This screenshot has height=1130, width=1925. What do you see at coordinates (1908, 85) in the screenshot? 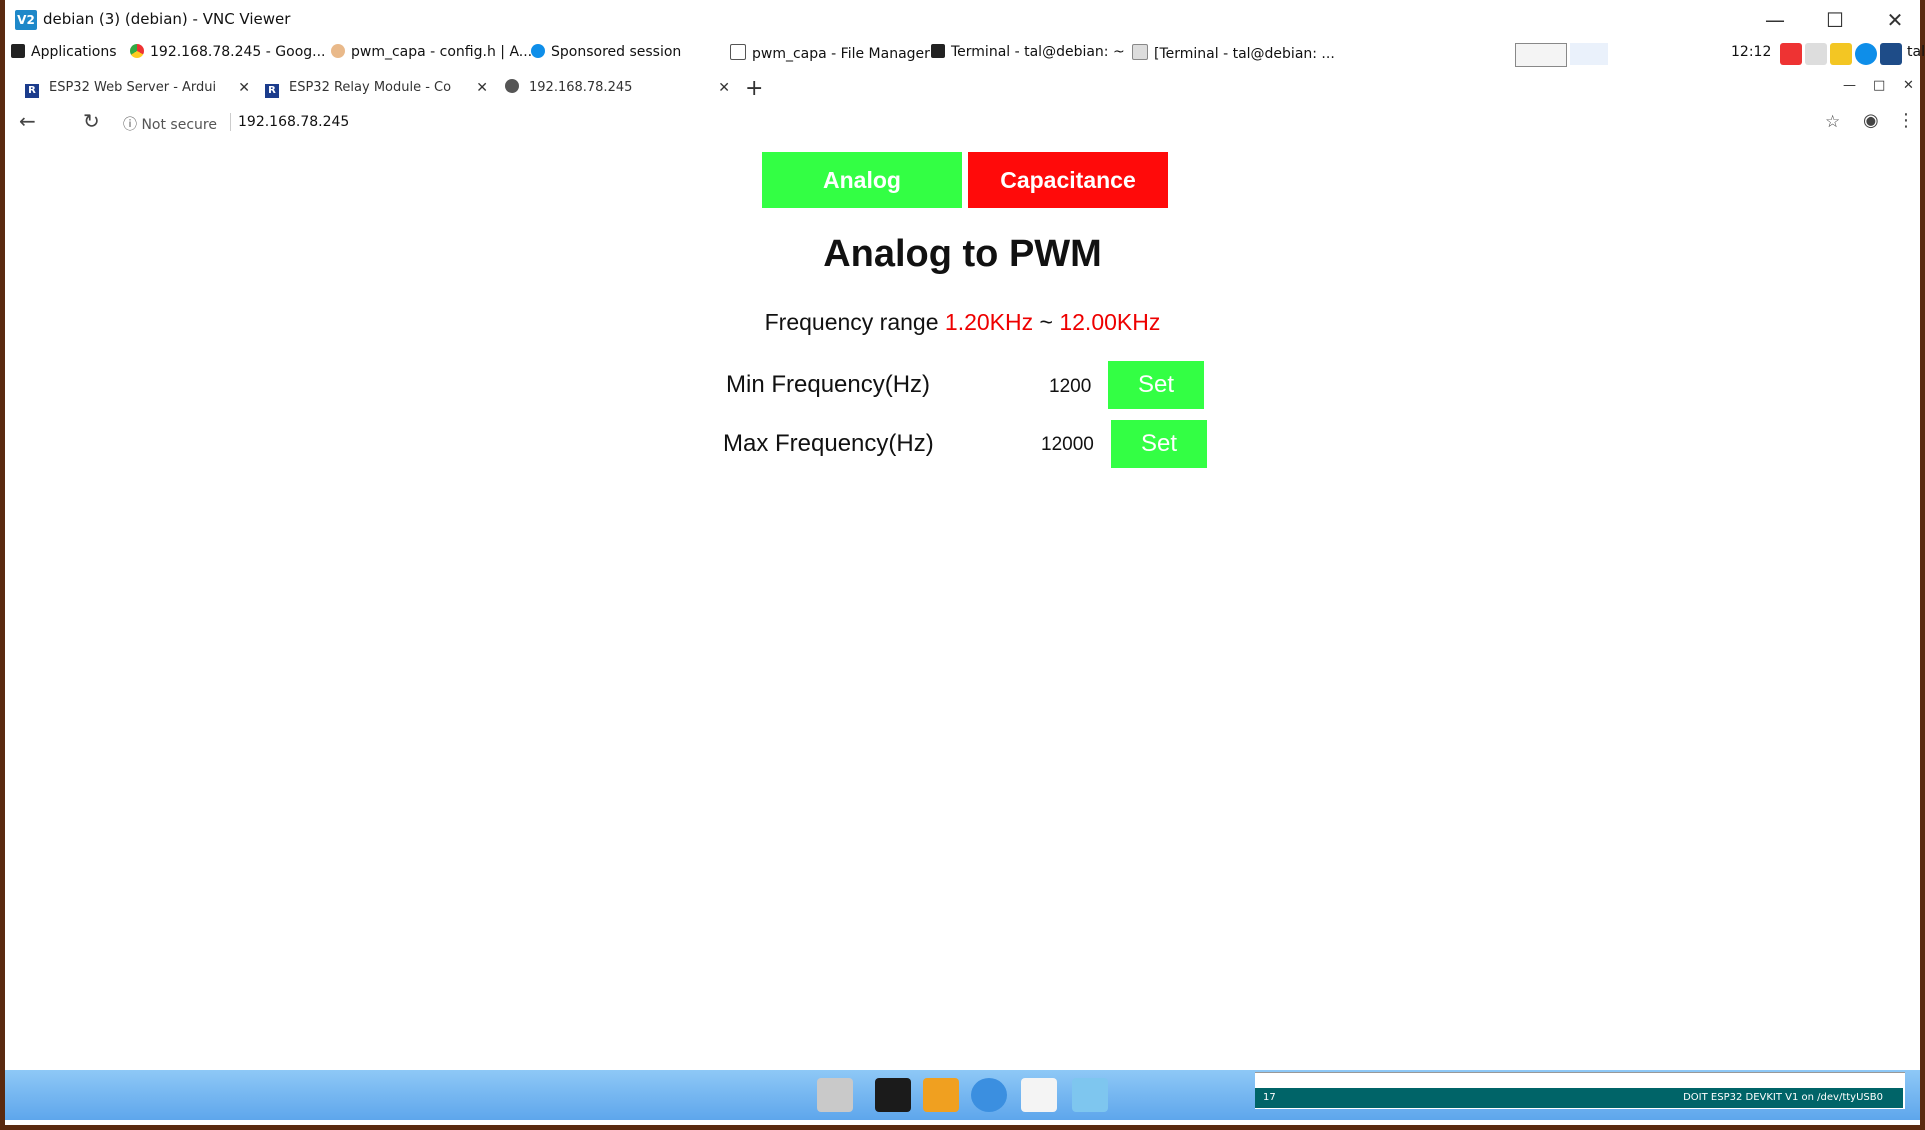
I see `browser-close-icon: ✕` at bounding box center [1908, 85].